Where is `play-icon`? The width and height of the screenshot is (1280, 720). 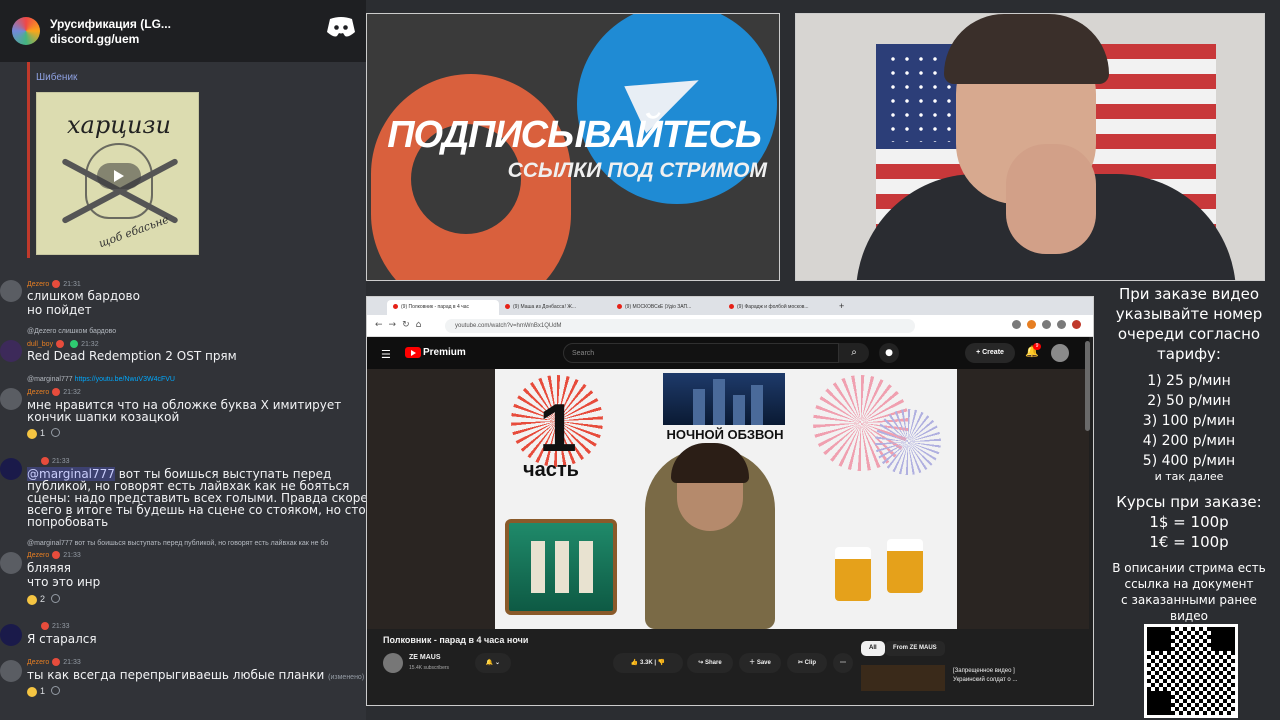 play-icon is located at coordinates (119, 176).